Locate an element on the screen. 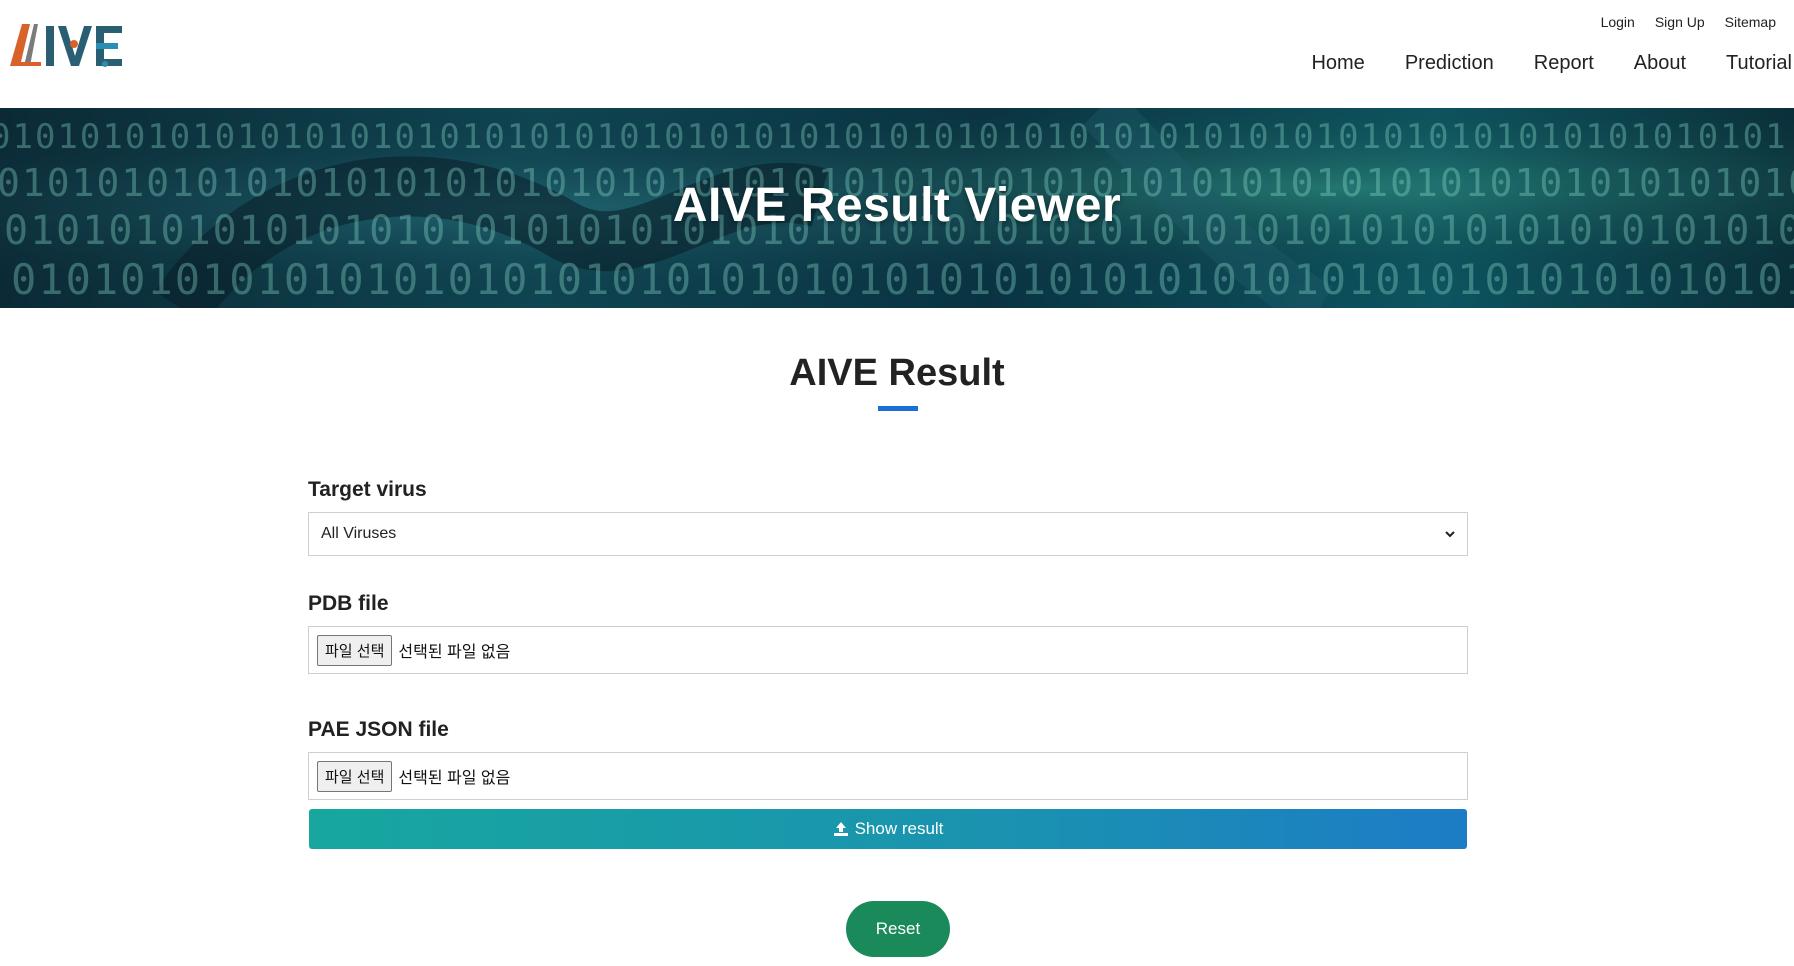  utility-nav: Login Sign Up Sitemap is located at coordinates (1688, 22).